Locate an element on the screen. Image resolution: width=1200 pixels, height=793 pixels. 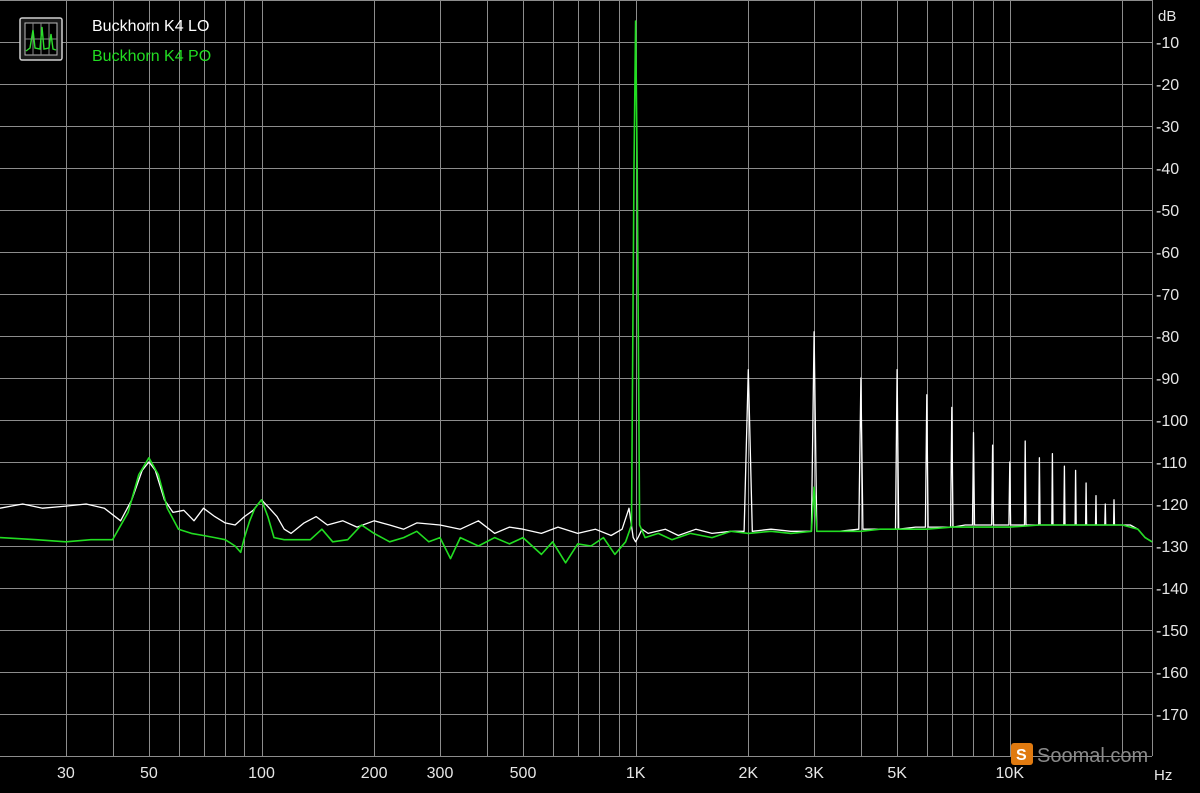
y-tick-label: -100 is located at coordinates (1172, 421).